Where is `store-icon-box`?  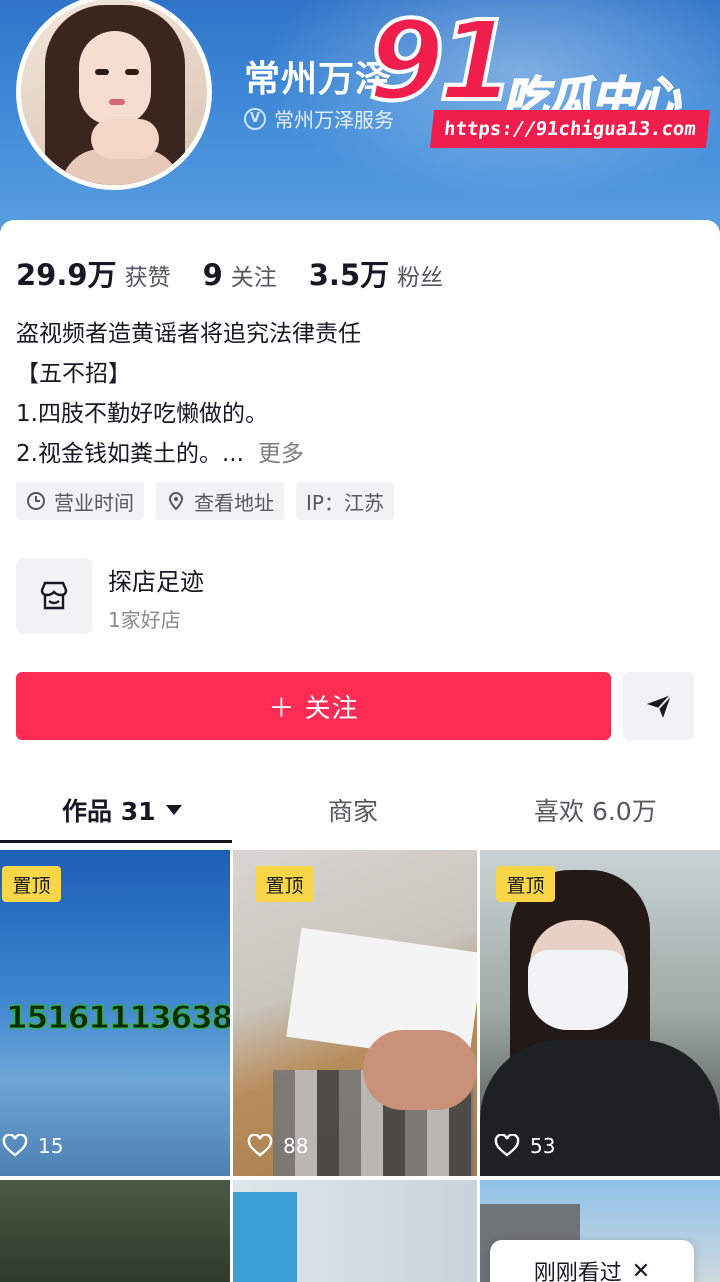
store-icon-box is located at coordinates (54, 596).